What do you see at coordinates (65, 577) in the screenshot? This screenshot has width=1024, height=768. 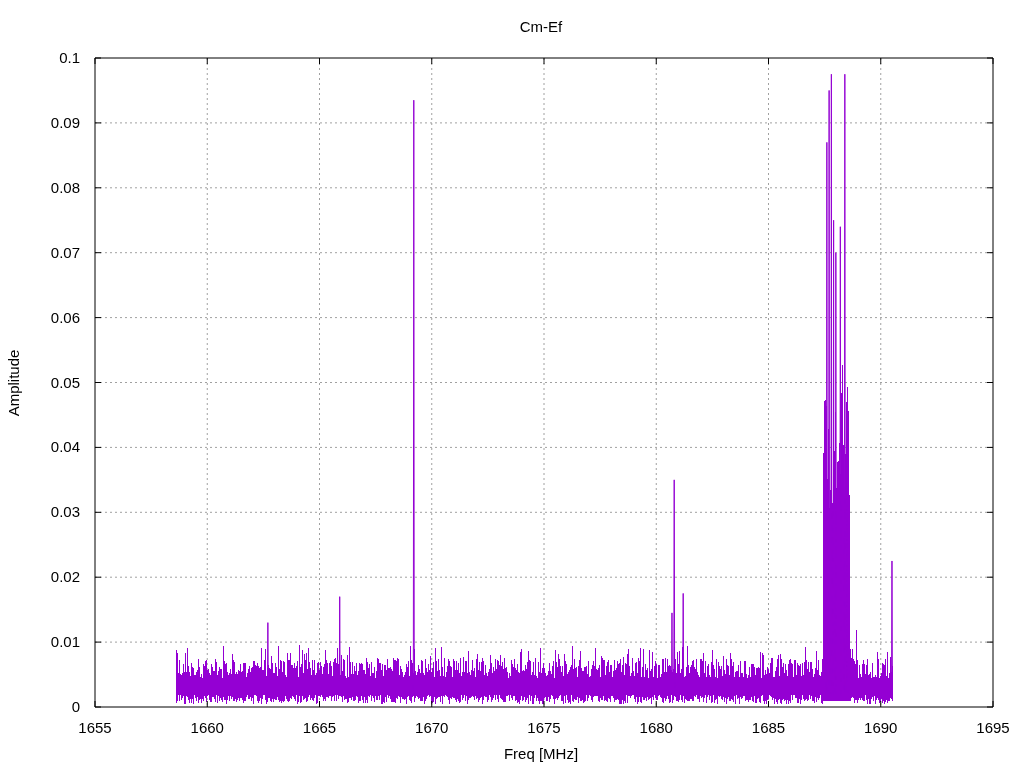 I see `tick-label: 0.02` at bounding box center [65, 577].